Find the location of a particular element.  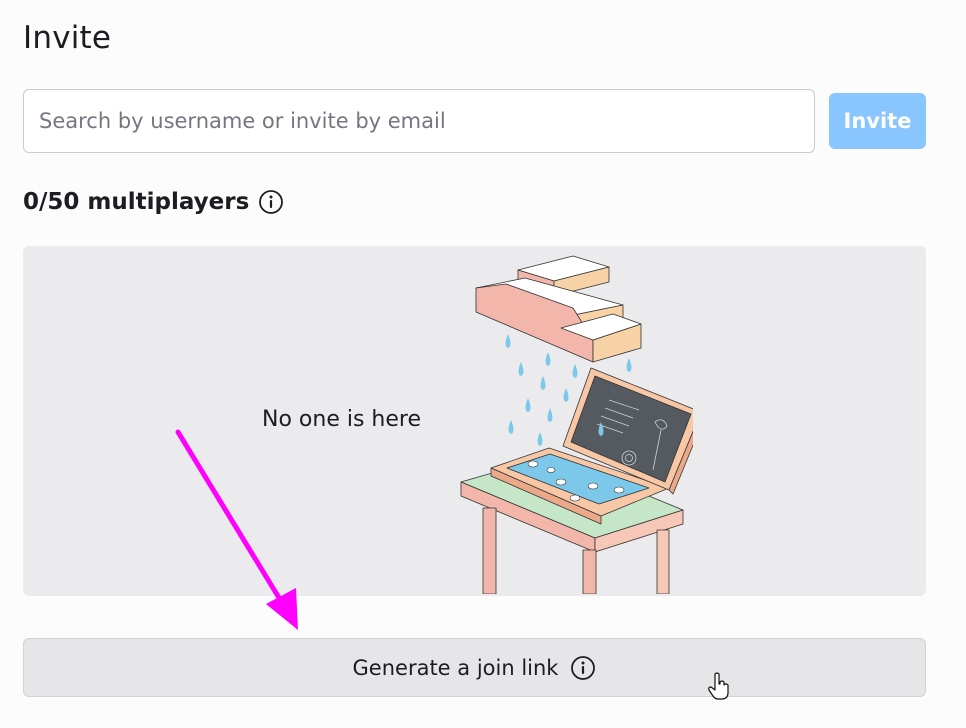

empty-state-message: No one is here is located at coordinates (341, 419).